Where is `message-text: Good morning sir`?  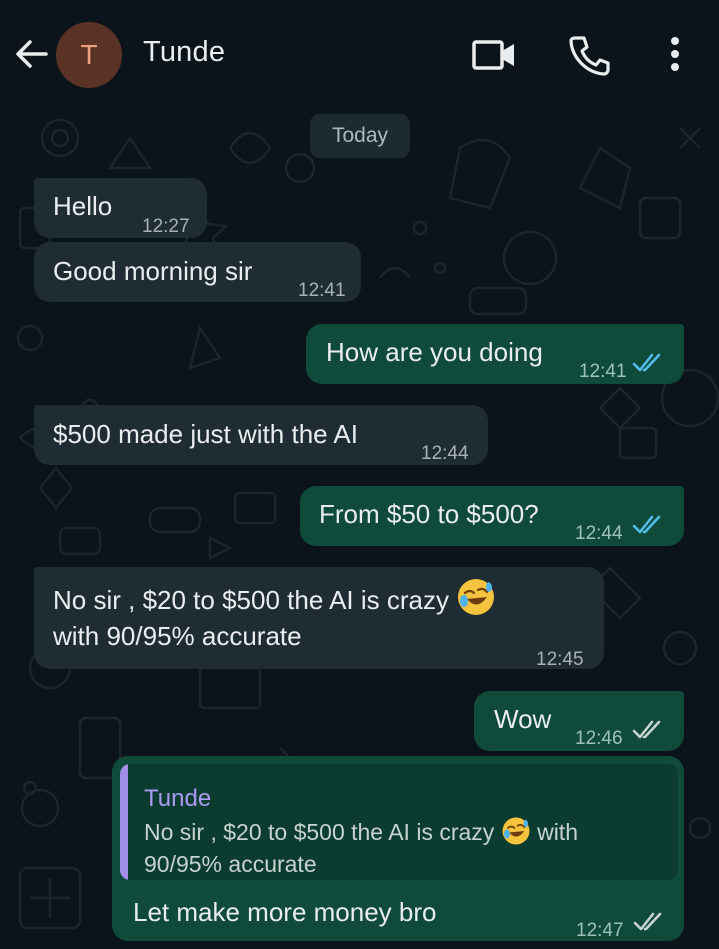
message-text: Good morning sir is located at coordinates (153, 271).